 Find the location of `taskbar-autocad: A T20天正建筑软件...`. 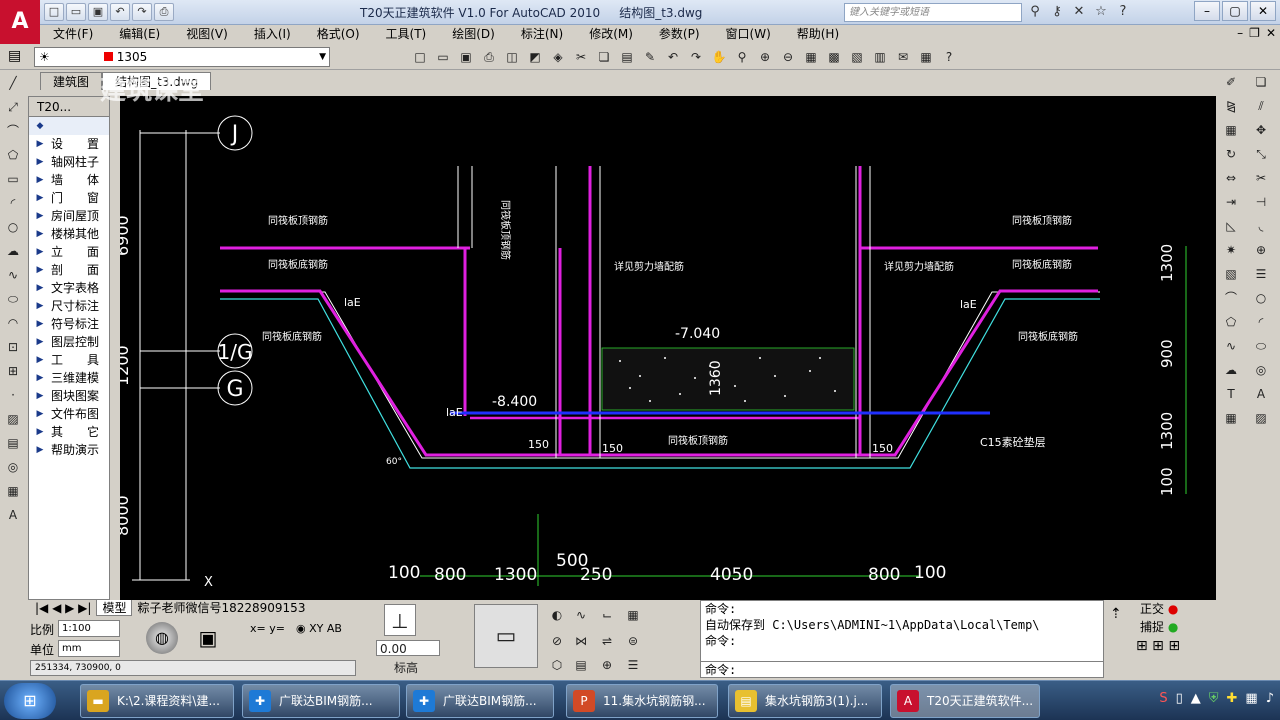

taskbar-autocad: A T20天正建筑软件... is located at coordinates (965, 701).